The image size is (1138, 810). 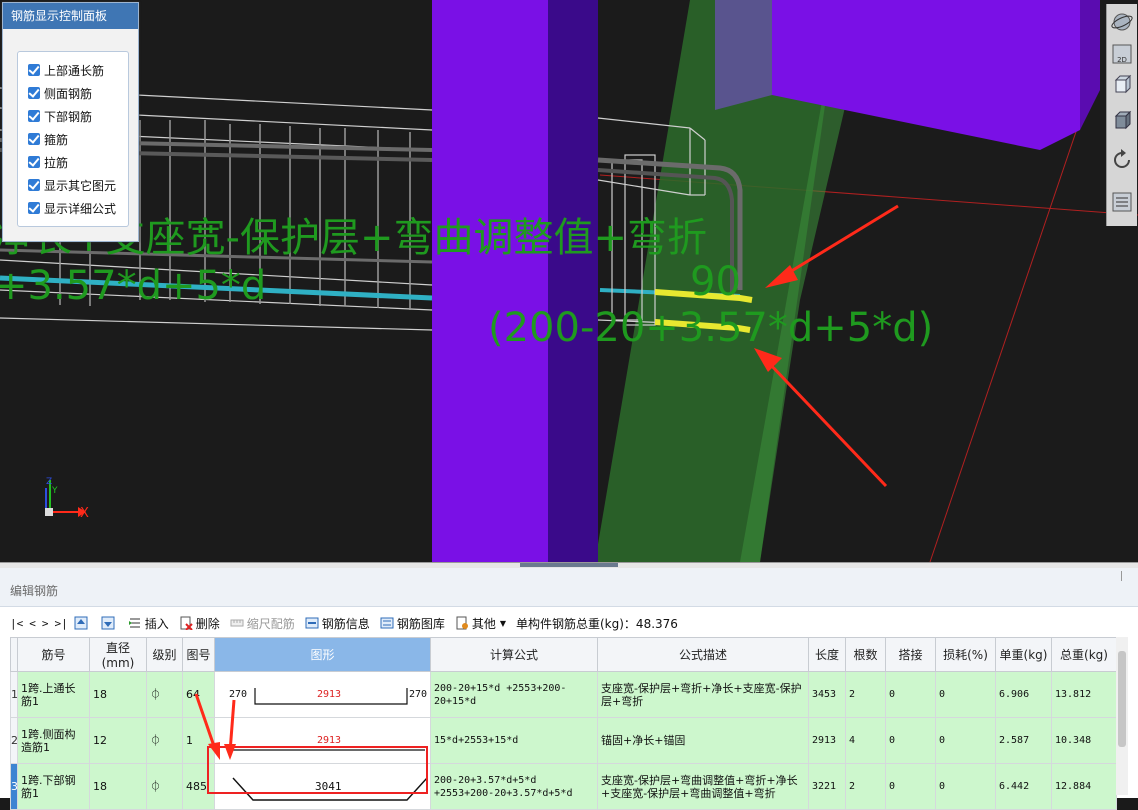 What do you see at coordinates (865, 740) in the screenshot?
I see `cell-count: 4` at bounding box center [865, 740].